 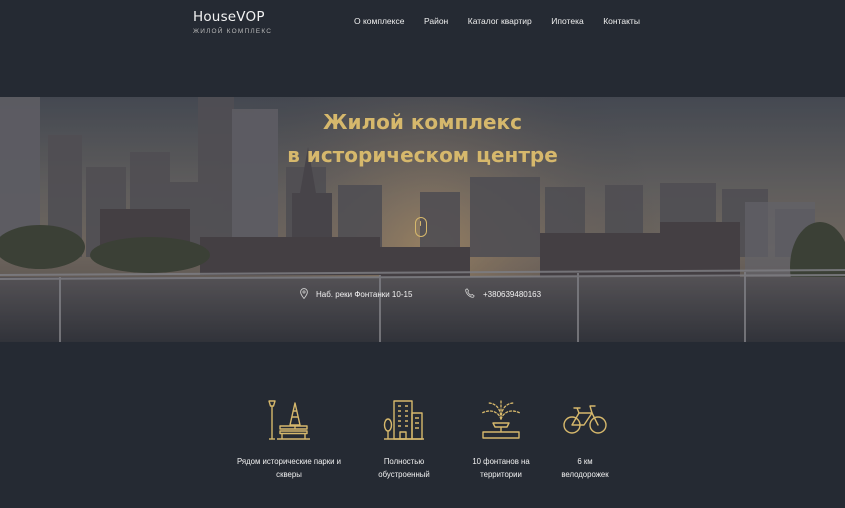 I want to click on park-bench-icon, so click(x=289, y=420).